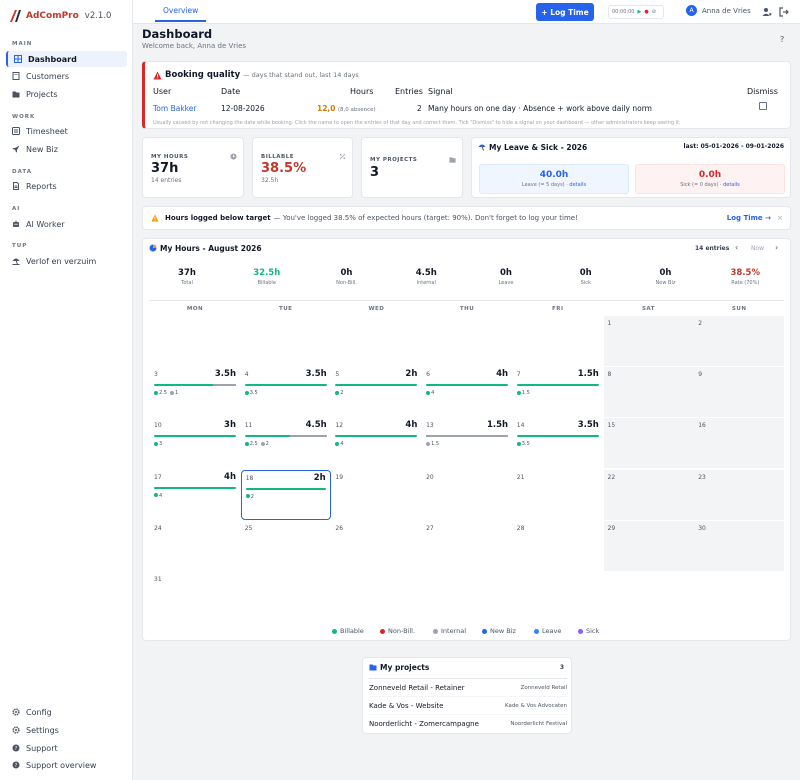 This screenshot has height=780, width=800. I want to click on day-hours-bar, so click(467, 436).